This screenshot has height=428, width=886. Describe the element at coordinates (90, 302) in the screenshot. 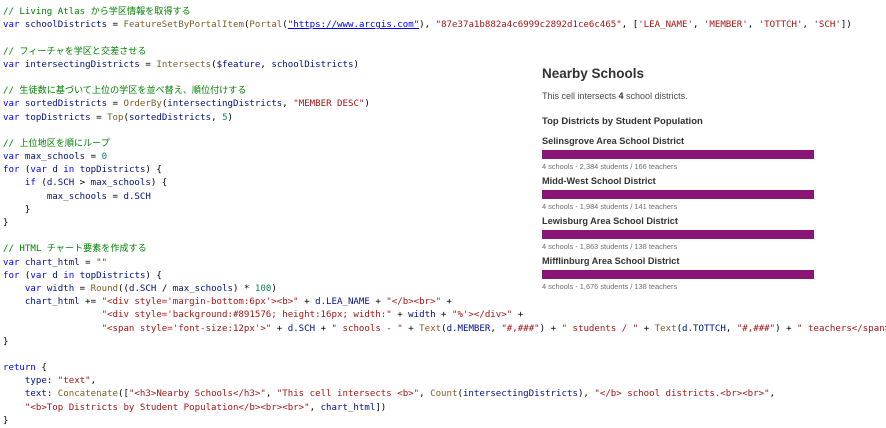

I see `code-token: +=` at that location.